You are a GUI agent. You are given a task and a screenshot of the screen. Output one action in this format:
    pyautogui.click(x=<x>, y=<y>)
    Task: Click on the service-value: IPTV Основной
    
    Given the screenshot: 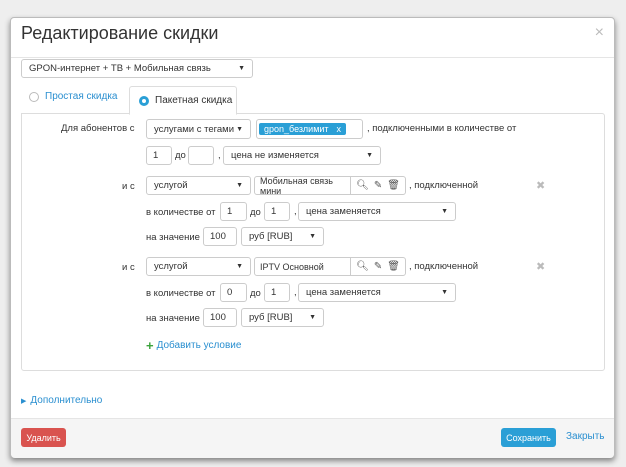 What is the action you would take?
    pyautogui.click(x=292, y=266)
    